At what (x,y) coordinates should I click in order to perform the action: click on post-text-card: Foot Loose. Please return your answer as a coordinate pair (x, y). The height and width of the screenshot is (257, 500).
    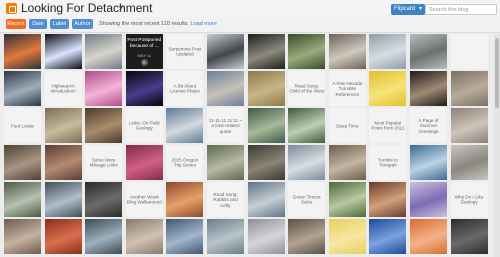
    Looking at the image, I should click on (22, 125).